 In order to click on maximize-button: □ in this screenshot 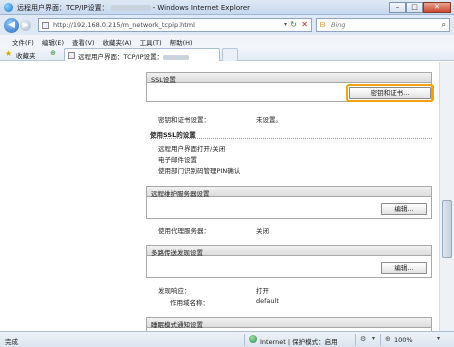, I will do `click(414, 7)`.